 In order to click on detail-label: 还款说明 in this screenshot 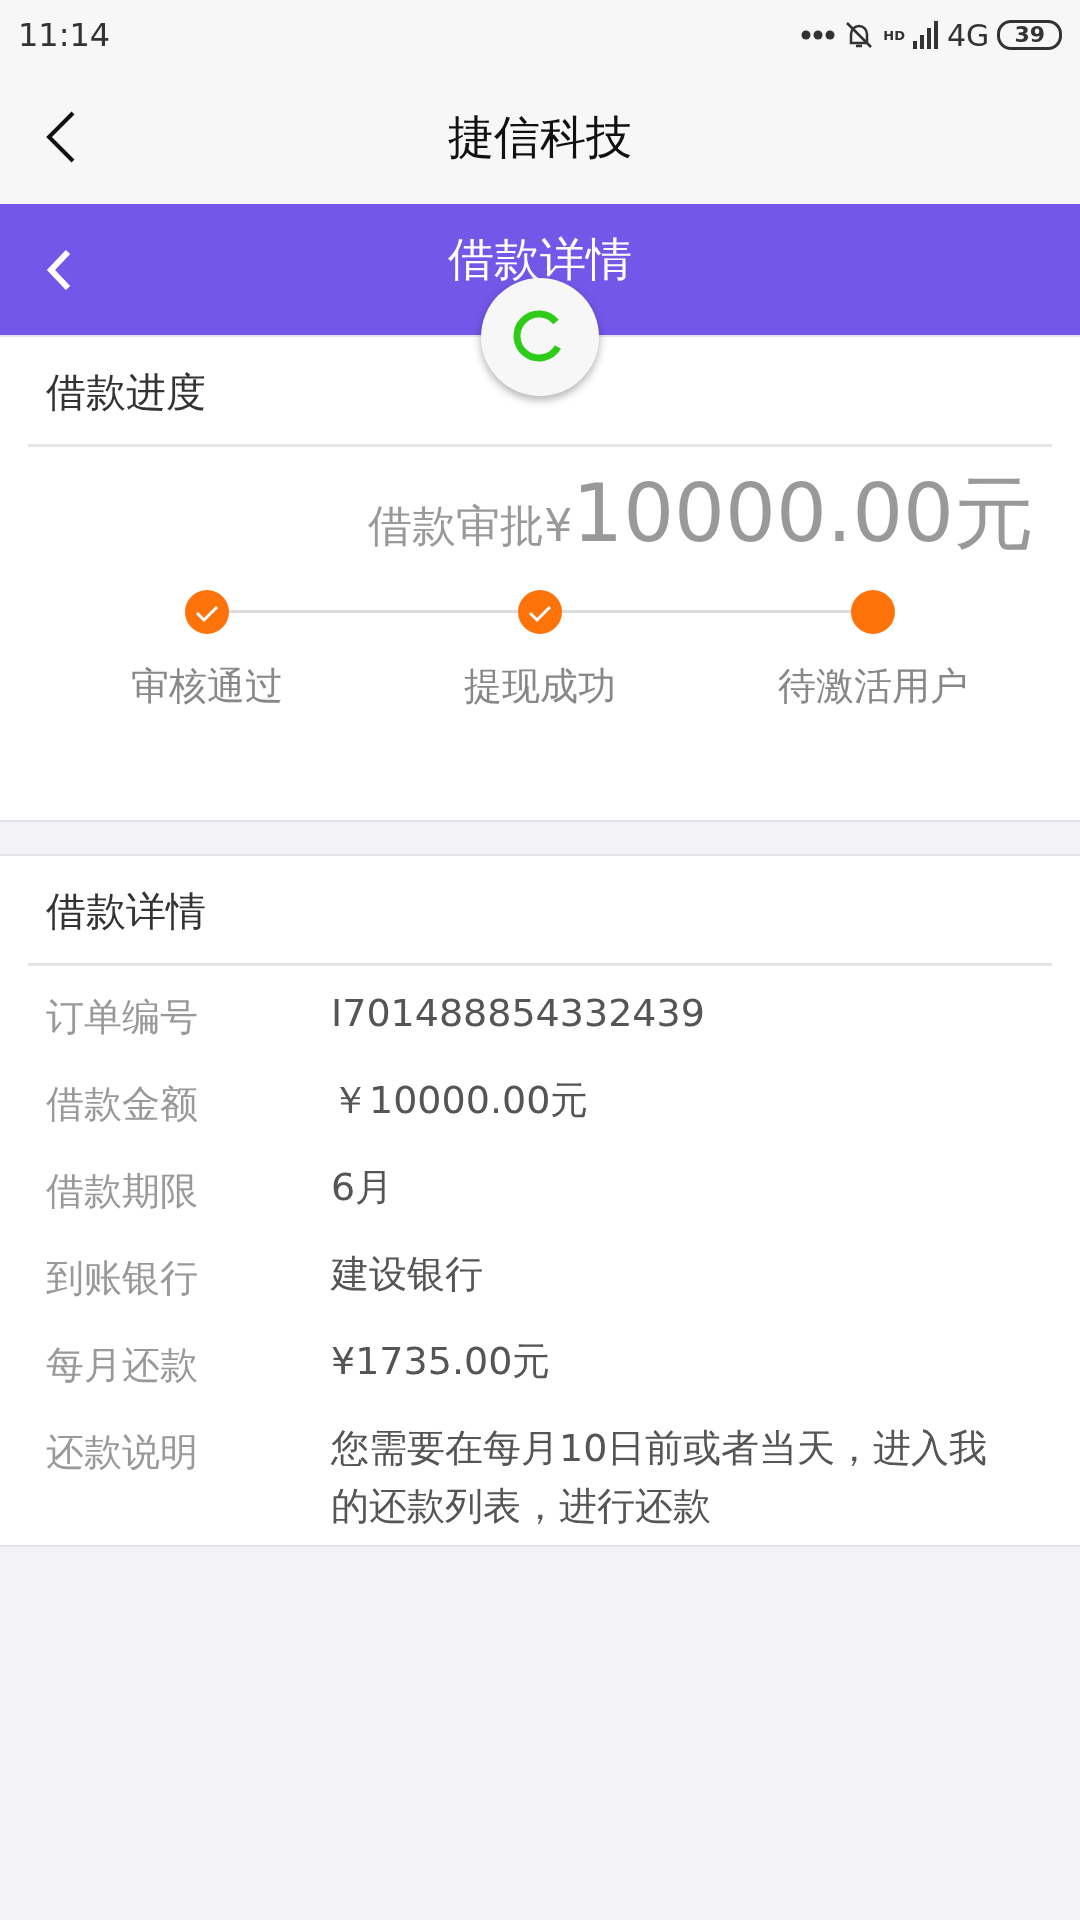, I will do `click(122, 1452)`.